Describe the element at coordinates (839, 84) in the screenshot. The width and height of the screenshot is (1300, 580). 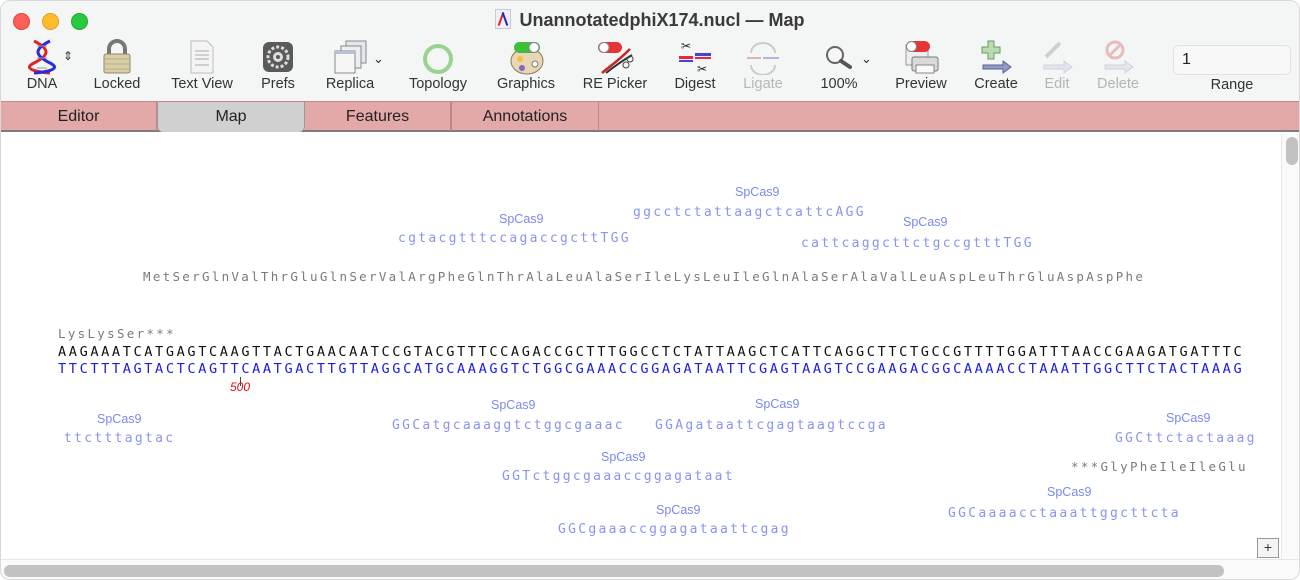
I see `zoom-label: 100%` at that location.